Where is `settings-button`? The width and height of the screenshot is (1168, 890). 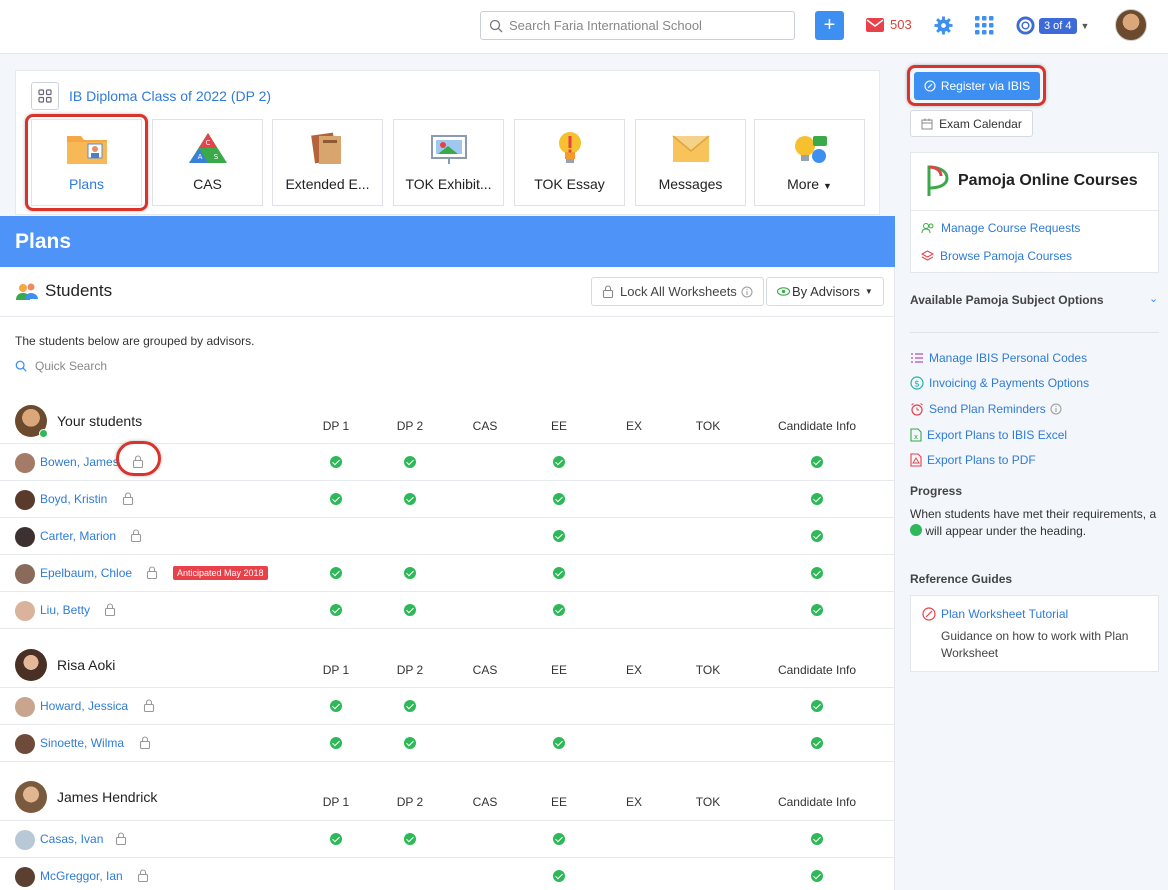
settings-button is located at coordinates (943, 27).